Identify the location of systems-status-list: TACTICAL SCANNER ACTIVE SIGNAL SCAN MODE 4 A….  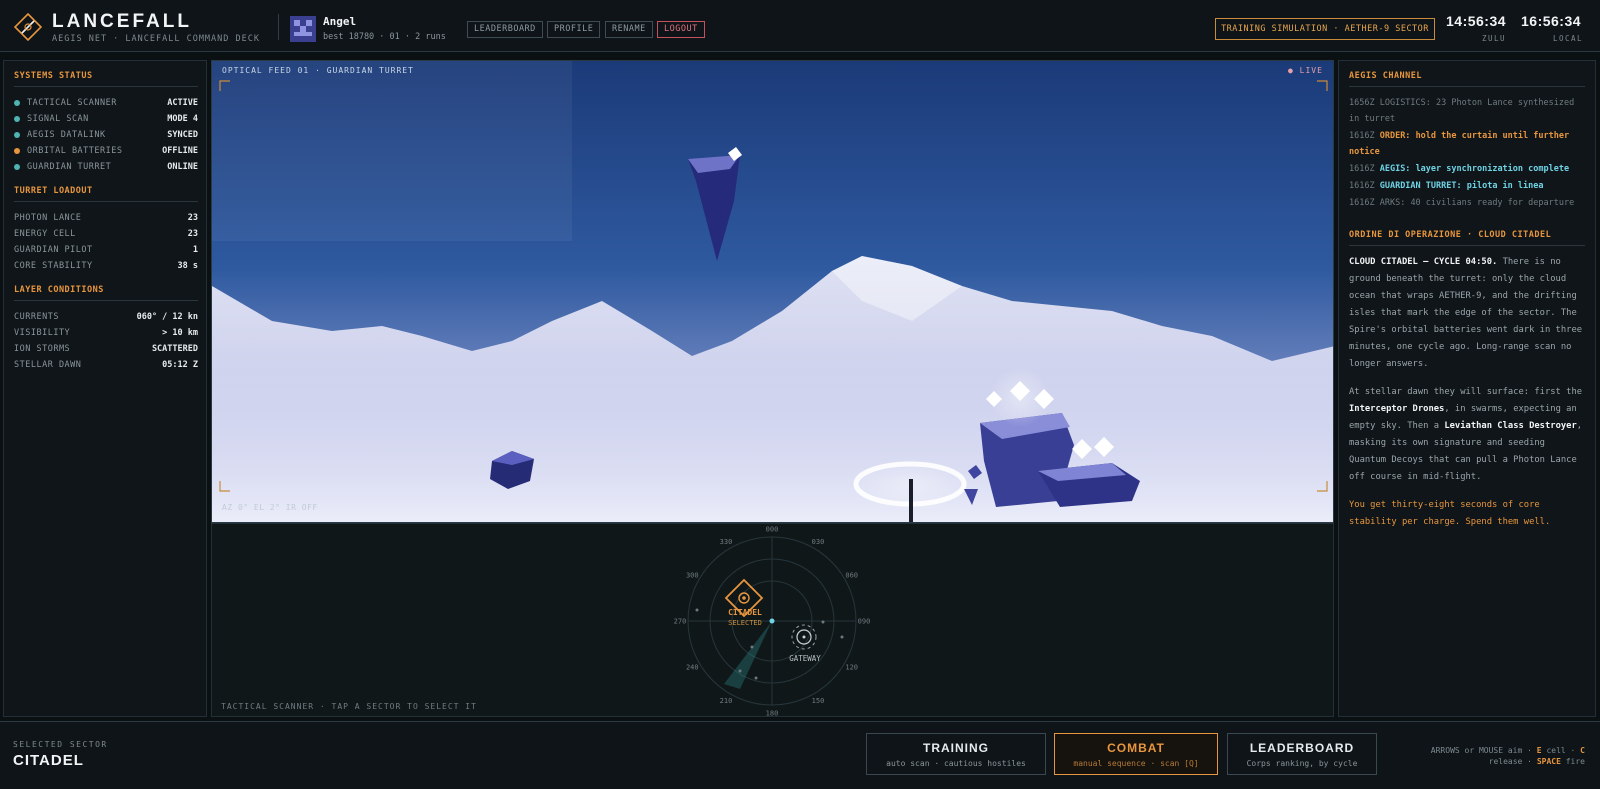
(106, 135).